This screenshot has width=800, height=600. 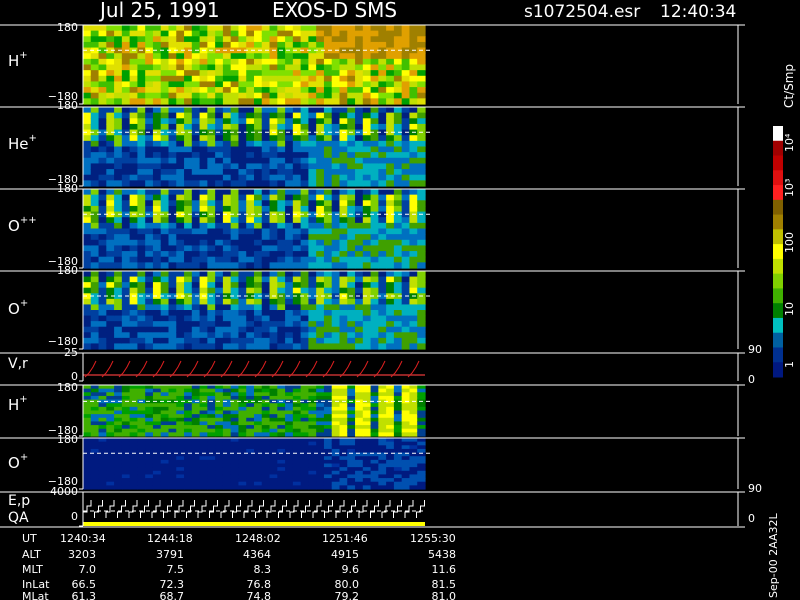 I want to click on panel-label: QA, so click(x=18, y=518).